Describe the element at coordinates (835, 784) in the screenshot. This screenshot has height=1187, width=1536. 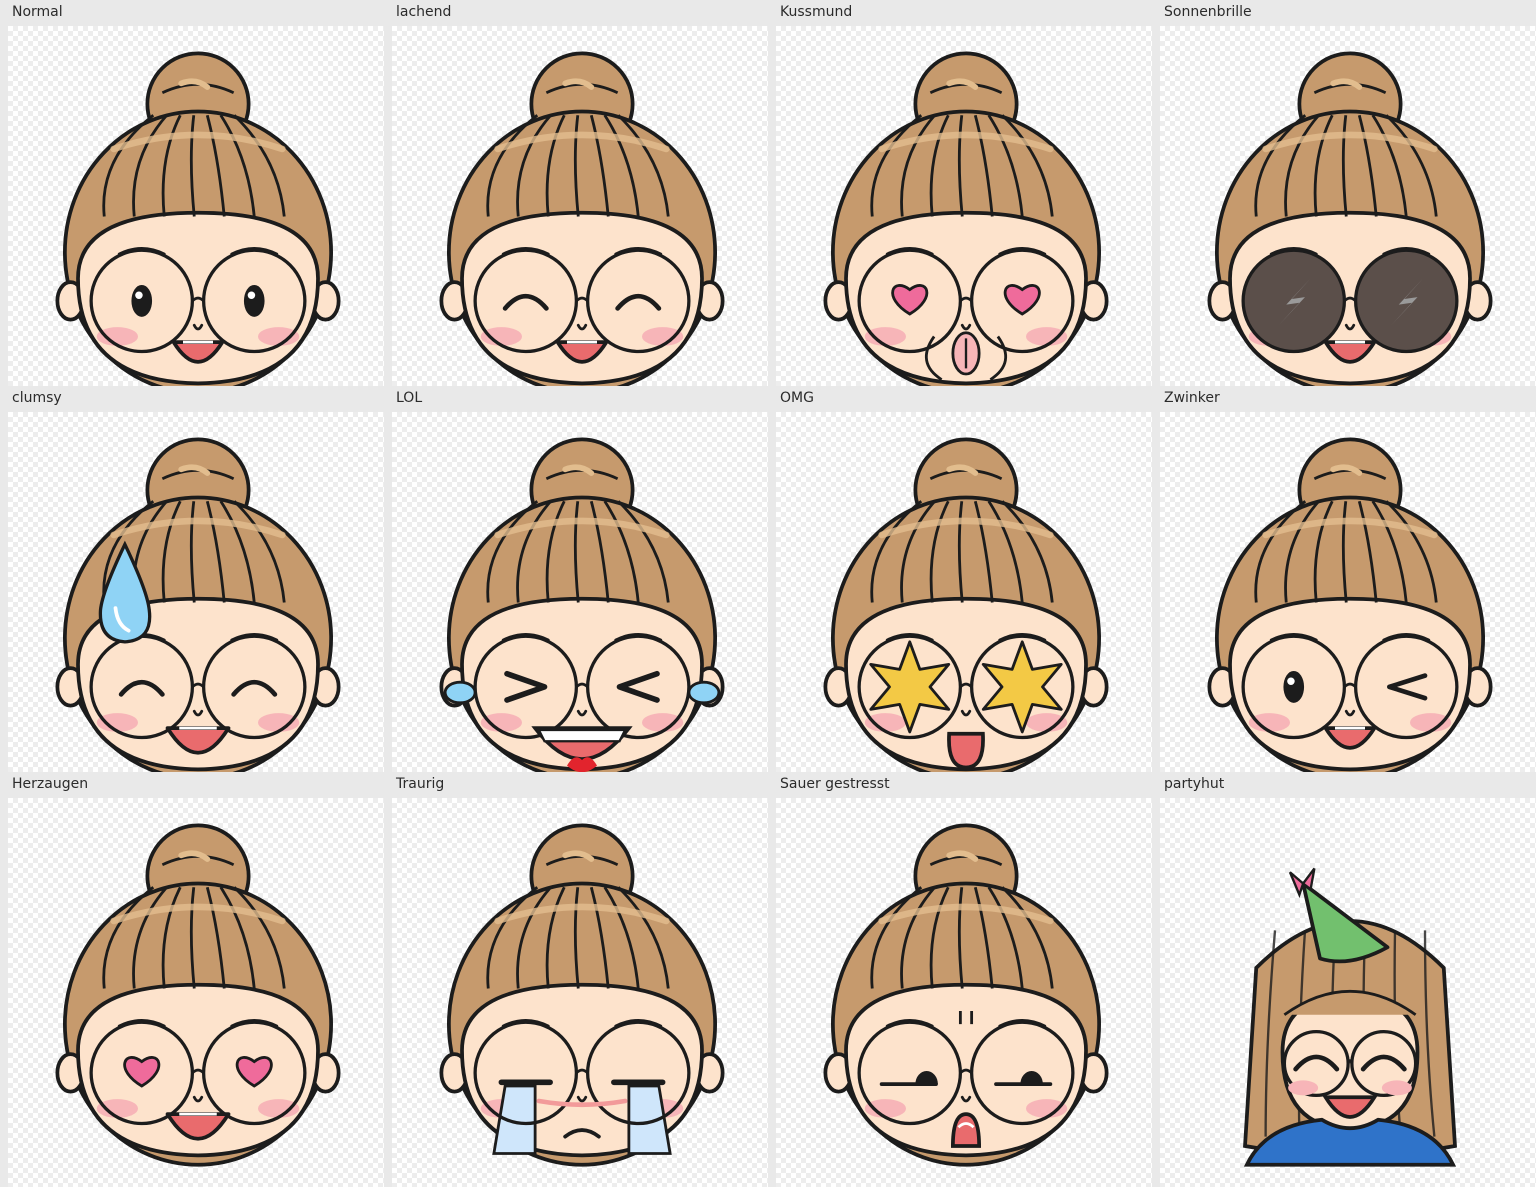
I see `sticker-label: Sauer gestresst` at that location.